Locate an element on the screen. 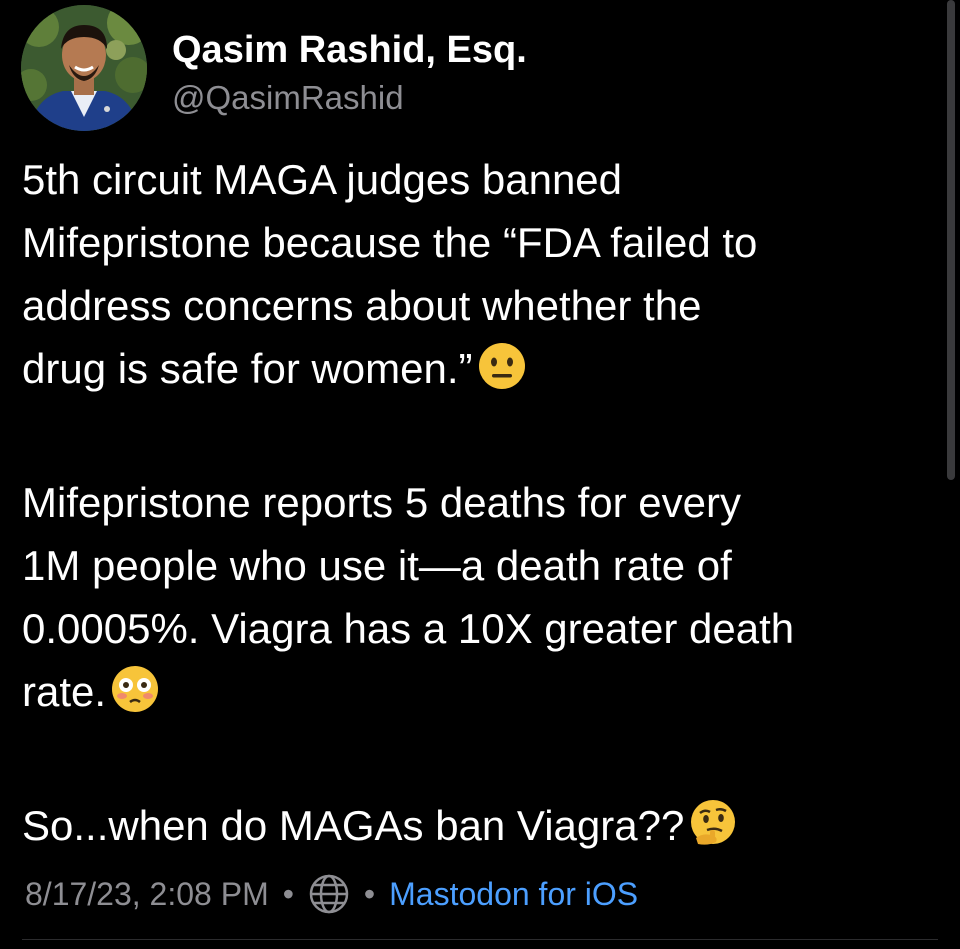 This screenshot has height=949, width=960. post-line-text: 0.0005%. Viagra has a 10X greater death is located at coordinates (408, 628).